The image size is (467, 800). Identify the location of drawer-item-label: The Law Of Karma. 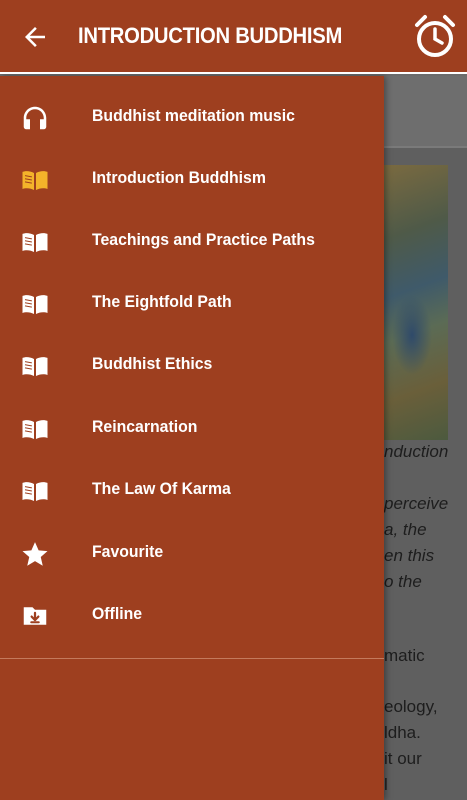
(161, 488).